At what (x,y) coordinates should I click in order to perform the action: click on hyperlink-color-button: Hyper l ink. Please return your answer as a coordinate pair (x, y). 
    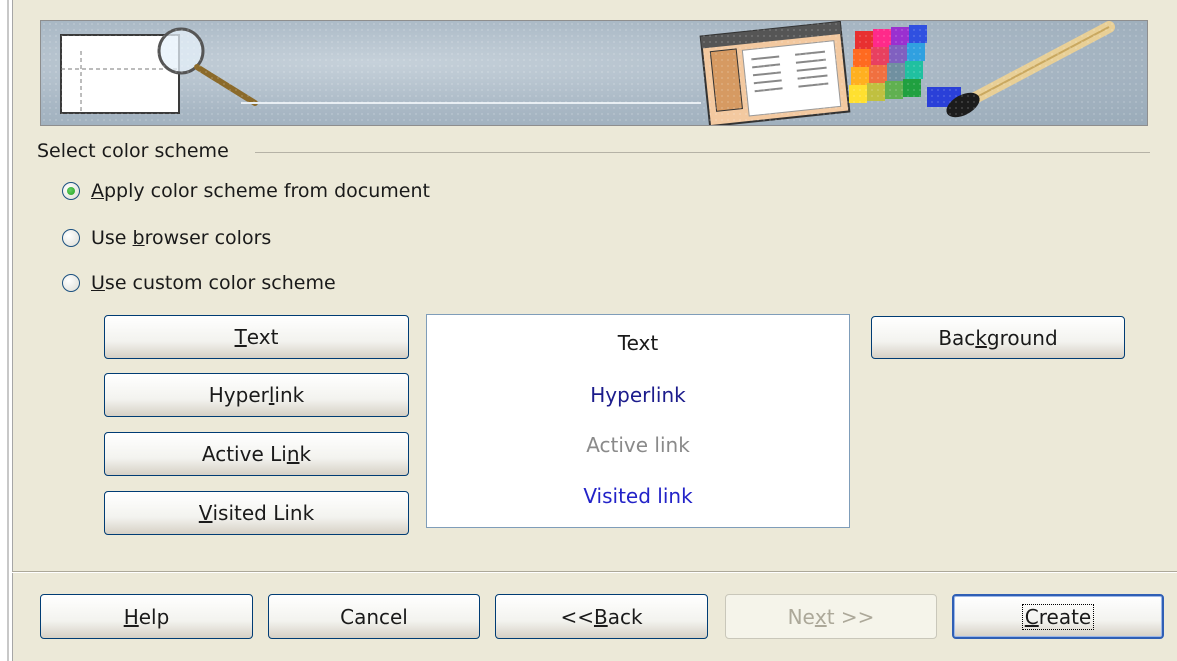
    Looking at the image, I should click on (256, 395).